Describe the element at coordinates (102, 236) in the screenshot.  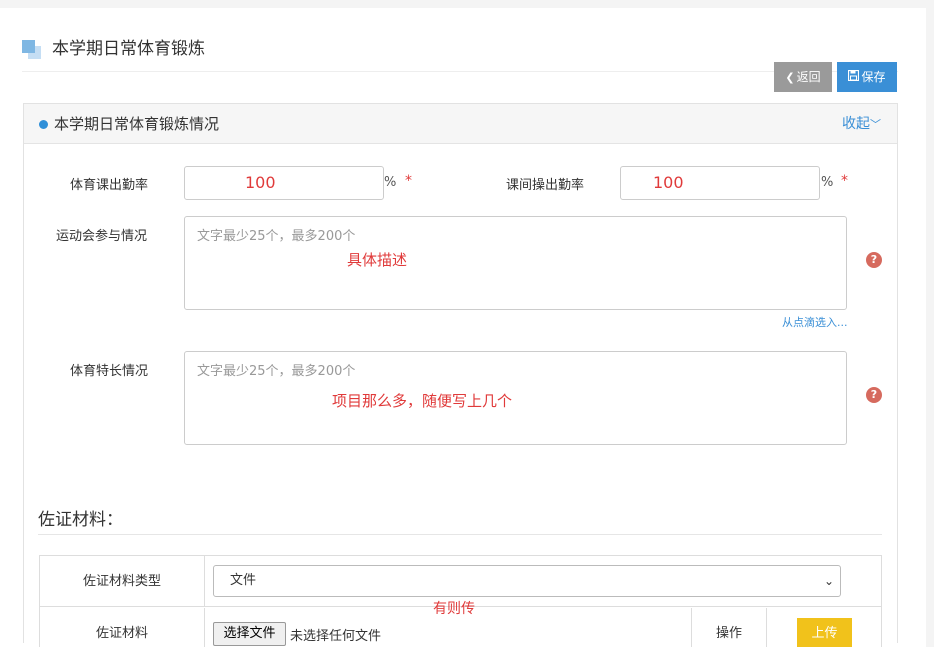
I see `sports-meet-label: 运动会参与情况` at that location.